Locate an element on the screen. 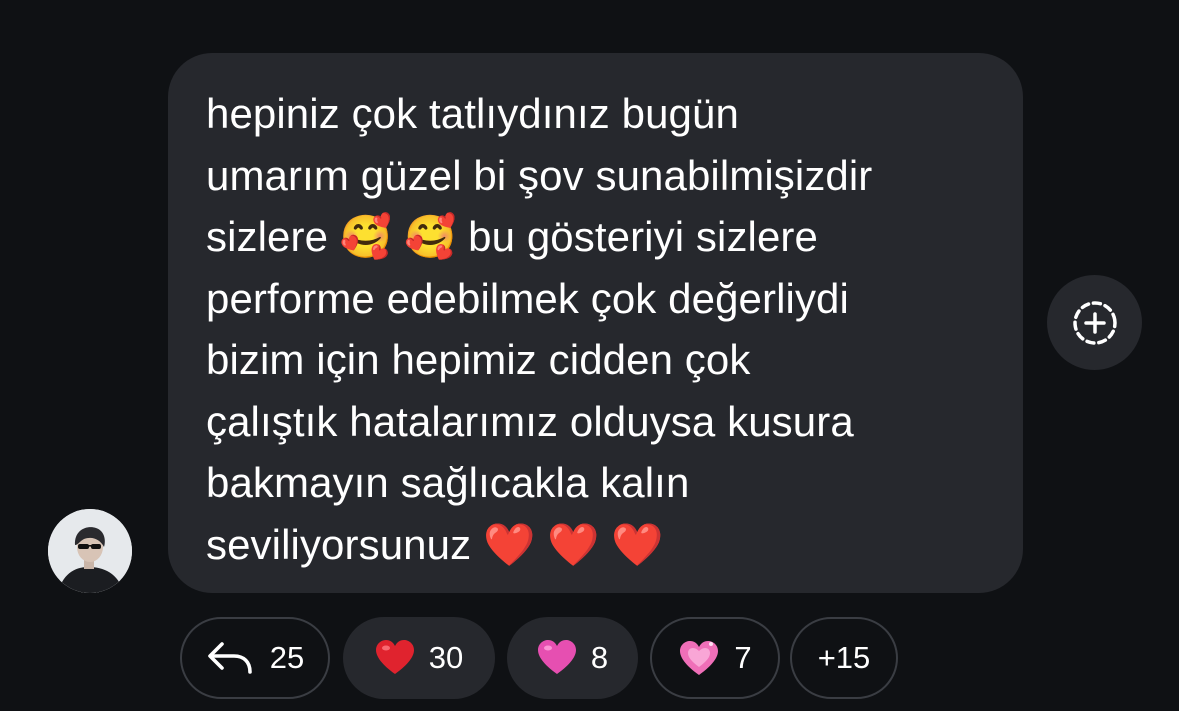  message-line: performe edebilmek çok değerliydi is located at coordinates (527, 298).